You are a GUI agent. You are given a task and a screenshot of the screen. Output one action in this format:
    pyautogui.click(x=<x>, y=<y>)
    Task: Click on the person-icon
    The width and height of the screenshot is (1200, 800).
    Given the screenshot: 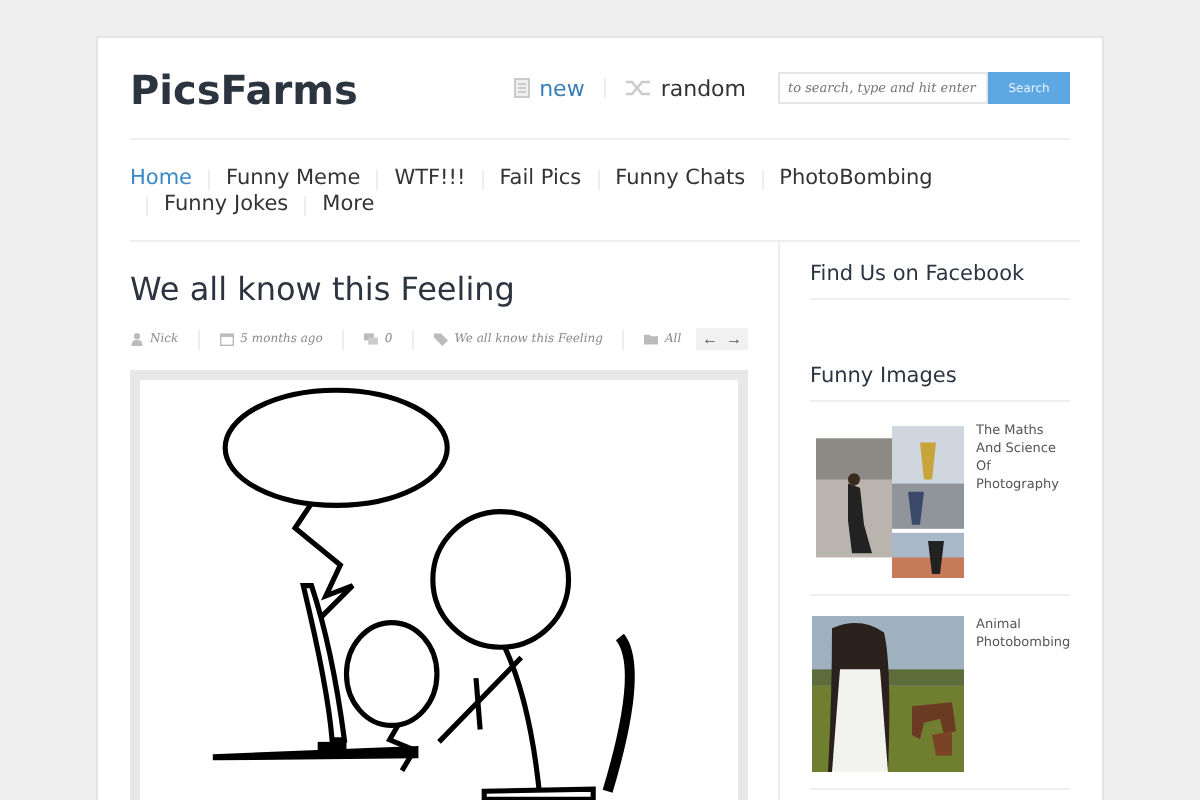 What is the action you would take?
    pyautogui.click(x=137, y=339)
    